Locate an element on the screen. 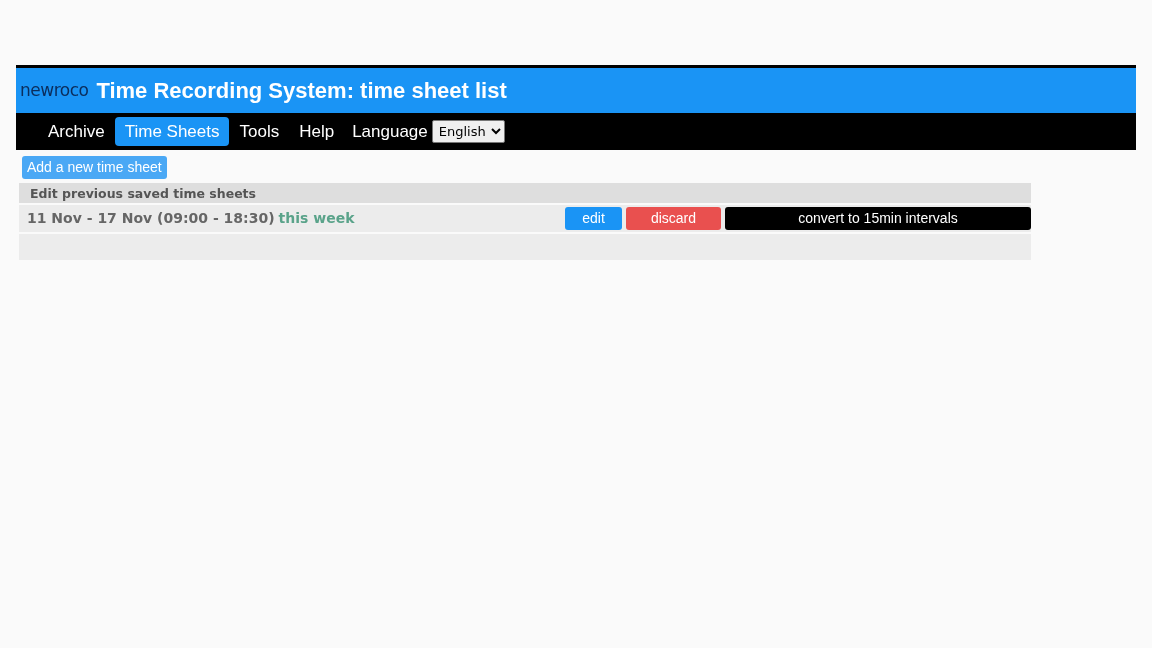 This screenshot has height=648, width=1152. language-select: English is located at coordinates (468, 131).